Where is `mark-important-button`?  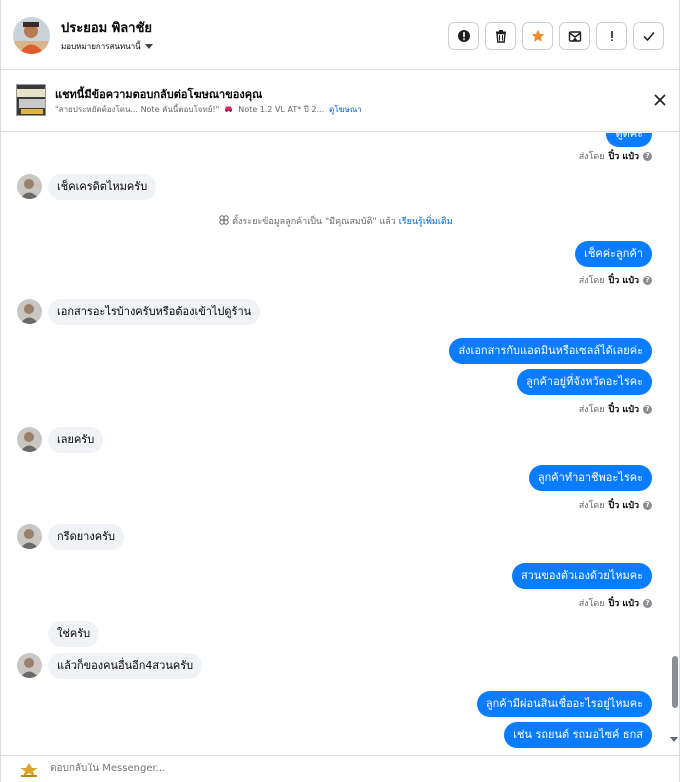
mark-important-button is located at coordinates (463, 36).